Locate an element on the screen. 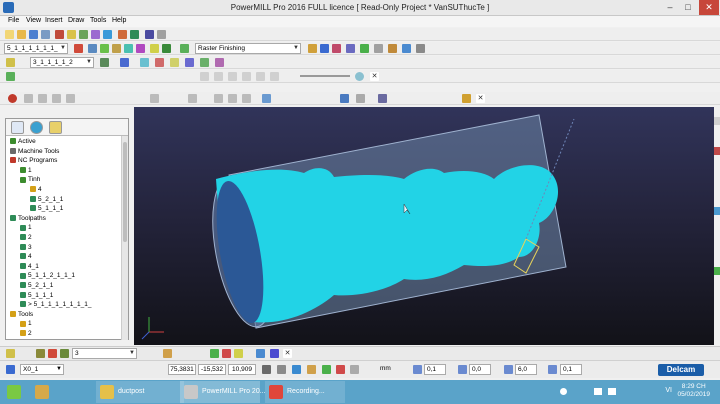  tool-edit-icon is located at coordinates (312, 48).